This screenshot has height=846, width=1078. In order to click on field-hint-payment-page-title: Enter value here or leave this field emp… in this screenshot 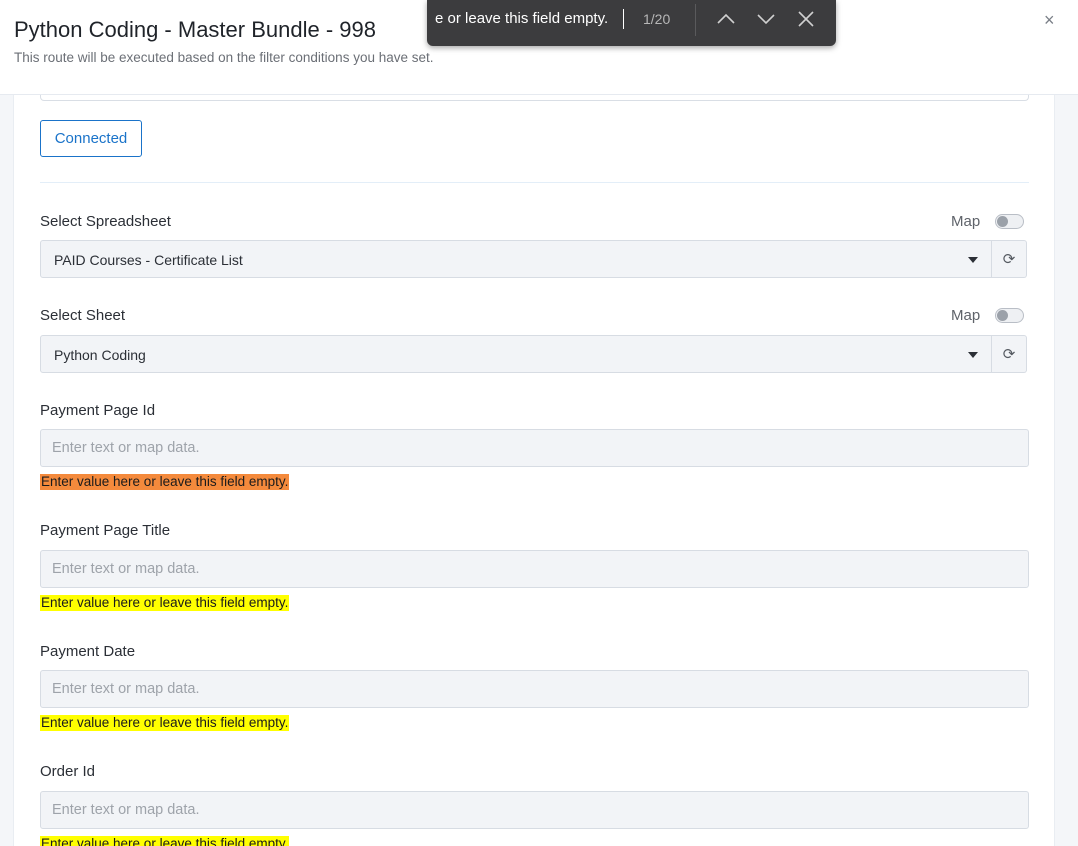, I will do `click(165, 603)`.